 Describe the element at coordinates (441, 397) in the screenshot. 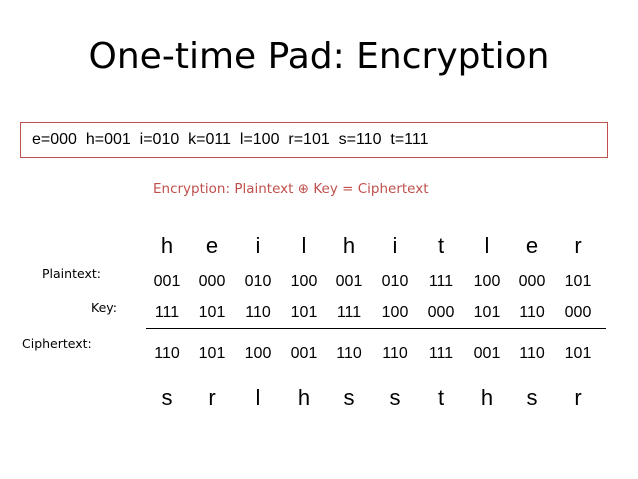

I see `ciphertext-letter: t` at that location.